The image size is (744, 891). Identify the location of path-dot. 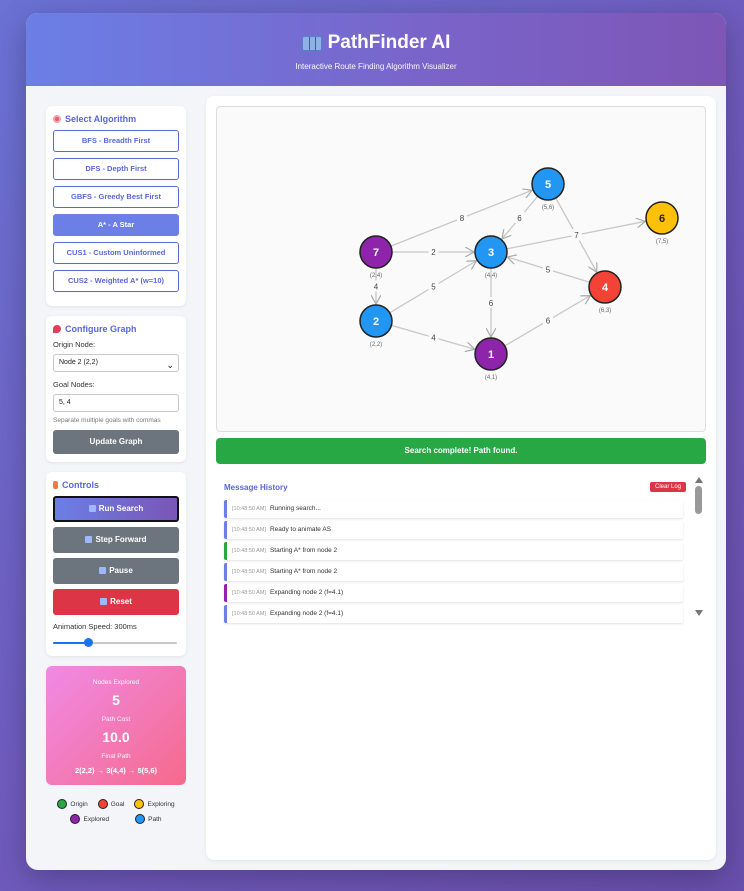
(140, 819).